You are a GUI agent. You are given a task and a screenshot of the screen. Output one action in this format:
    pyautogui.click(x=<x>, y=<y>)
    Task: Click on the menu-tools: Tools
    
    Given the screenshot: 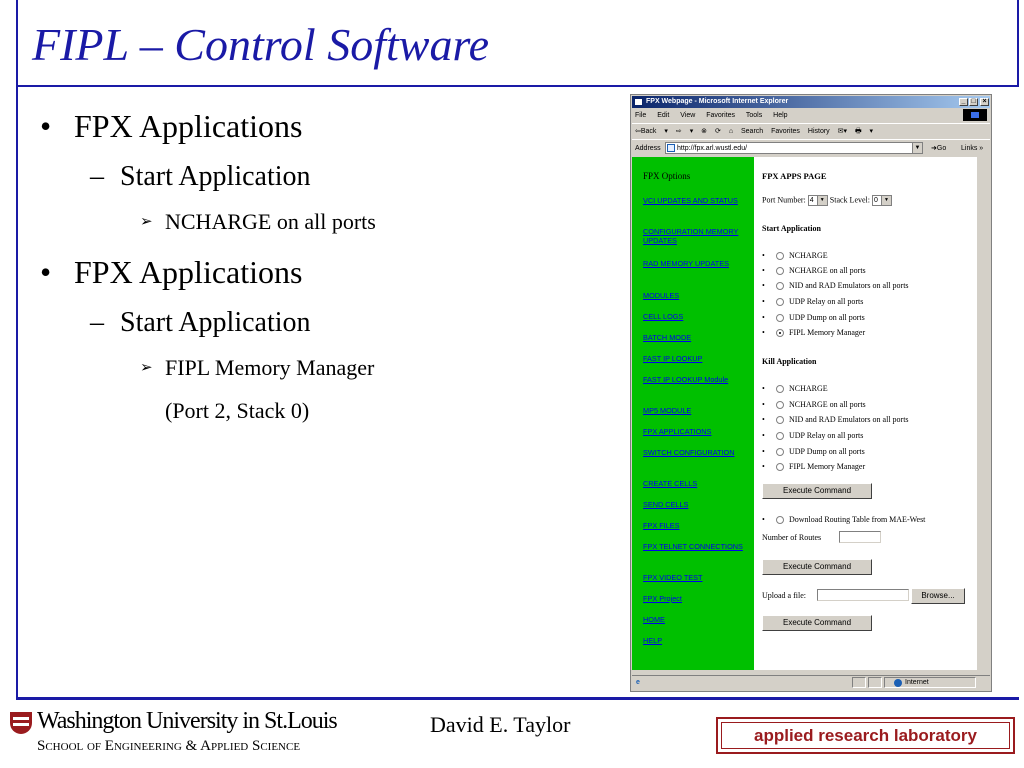 What is the action you would take?
    pyautogui.click(x=754, y=115)
    